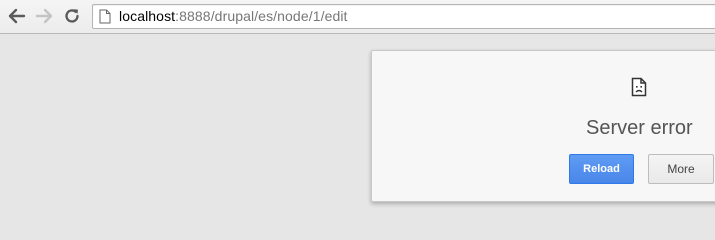 The image size is (715, 240). What do you see at coordinates (261, 16) in the screenshot?
I see `url-path: :8888/drupal/es/node/1/edit` at bounding box center [261, 16].